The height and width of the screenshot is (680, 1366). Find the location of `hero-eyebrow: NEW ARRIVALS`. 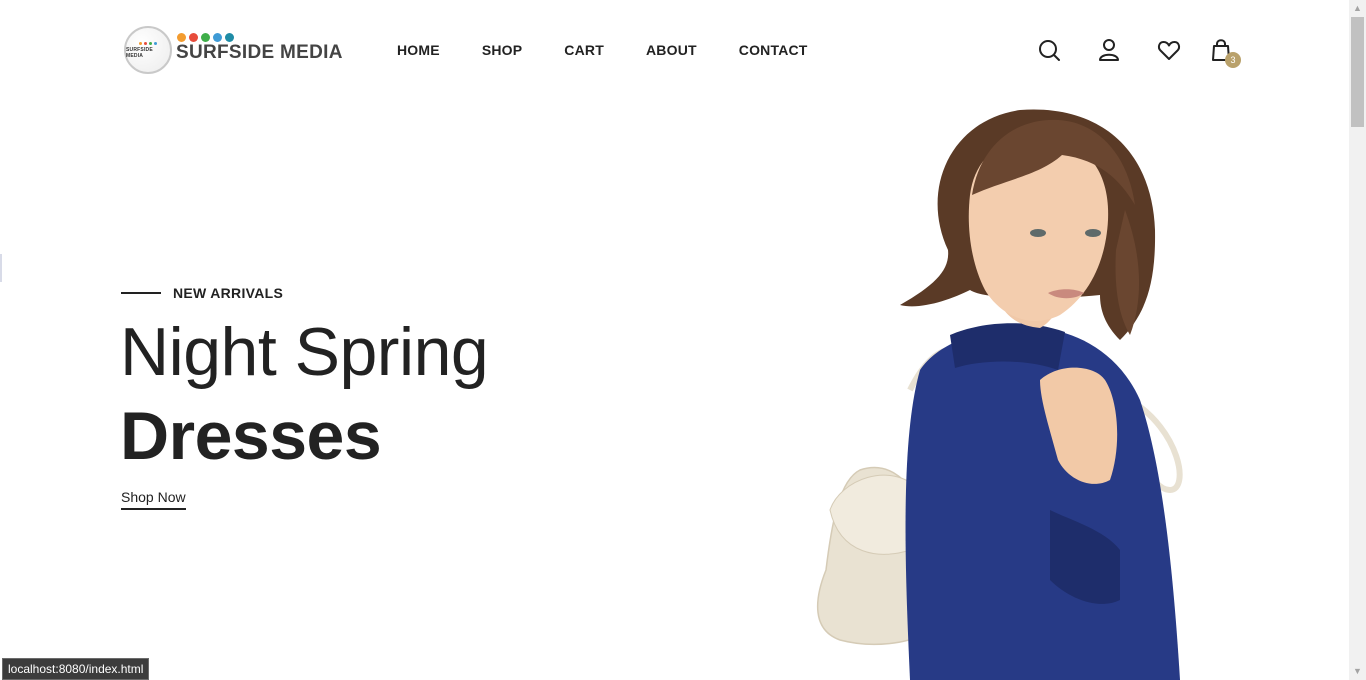

hero-eyebrow: NEW ARRIVALS is located at coordinates (202, 293).